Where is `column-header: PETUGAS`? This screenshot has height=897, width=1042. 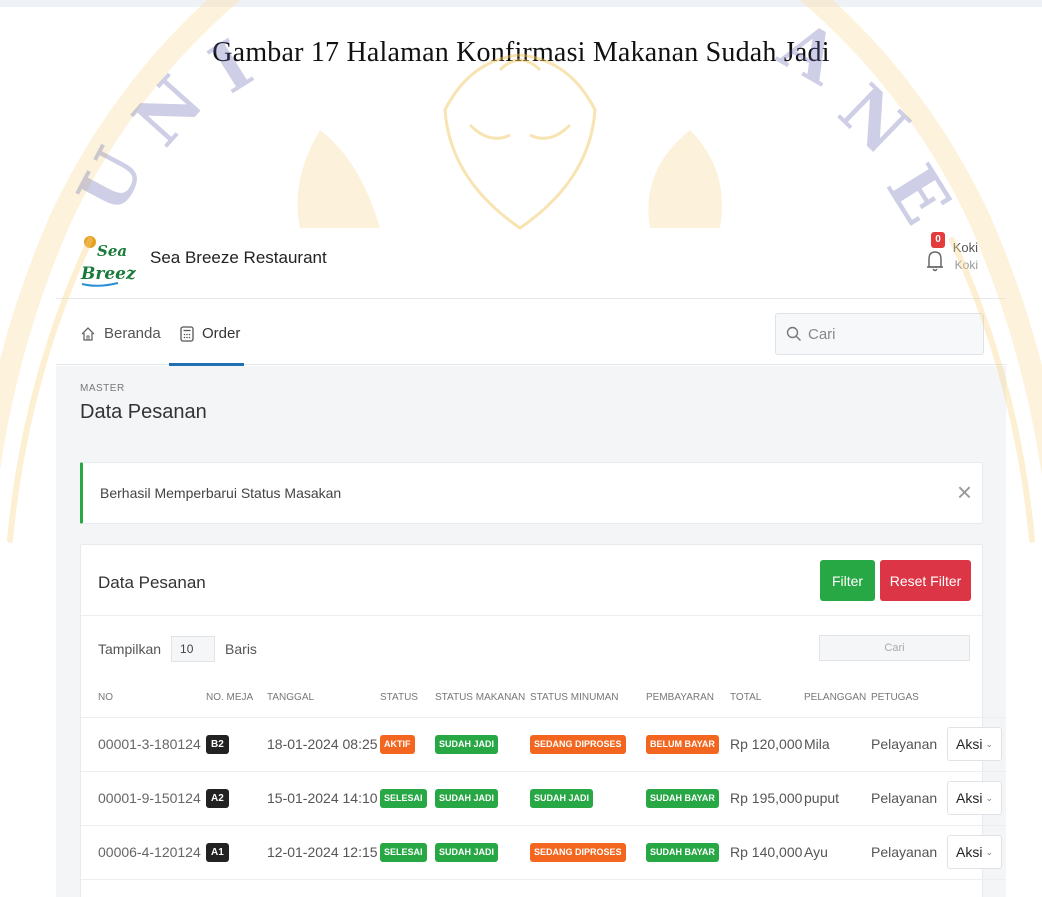
column-header: PETUGAS is located at coordinates (909, 698).